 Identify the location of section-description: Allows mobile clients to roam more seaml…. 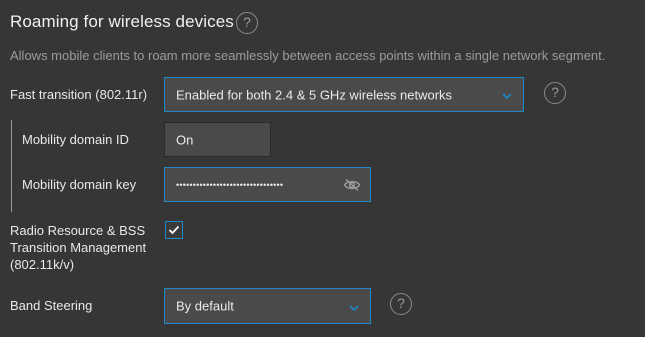
(308, 55).